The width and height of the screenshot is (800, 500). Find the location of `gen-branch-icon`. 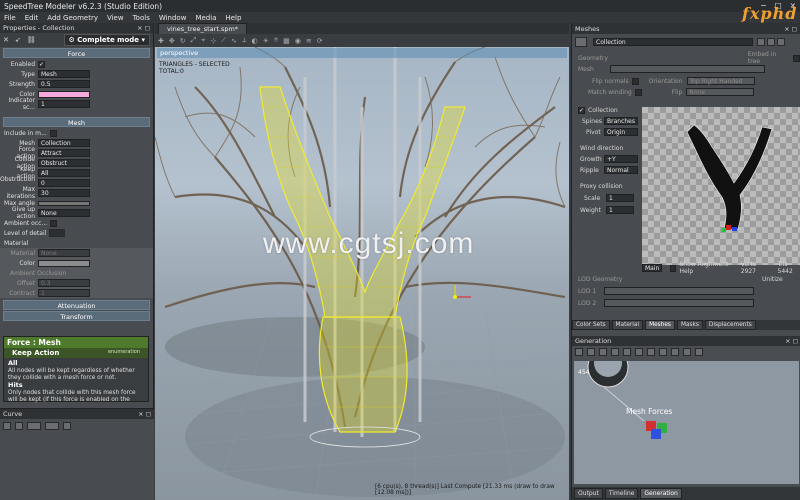

gen-branch-icon is located at coordinates (615, 352).